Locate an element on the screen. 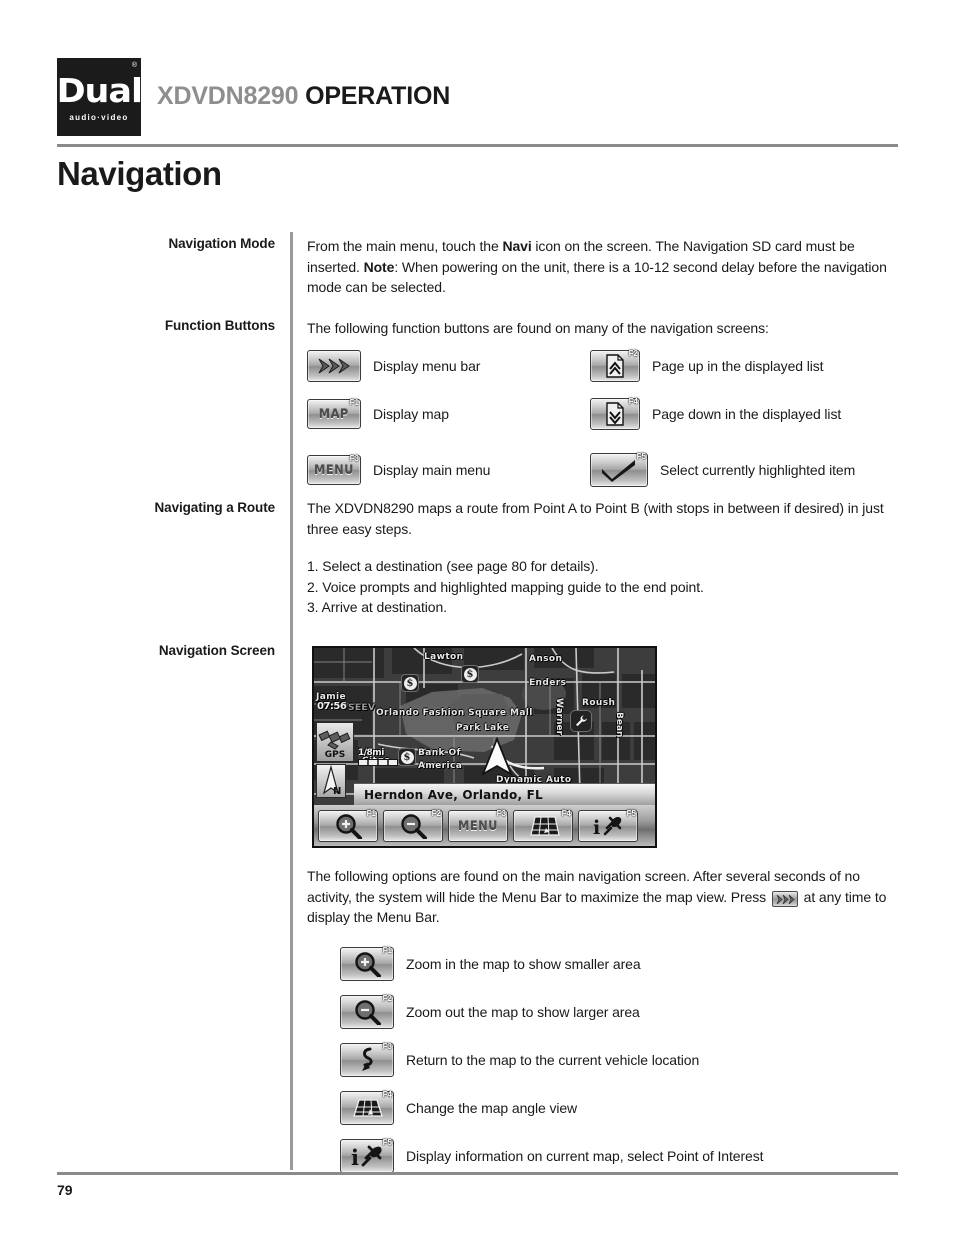  list-item: F1 Zoom in the map to show smaller area is located at coordinates (620, 964).